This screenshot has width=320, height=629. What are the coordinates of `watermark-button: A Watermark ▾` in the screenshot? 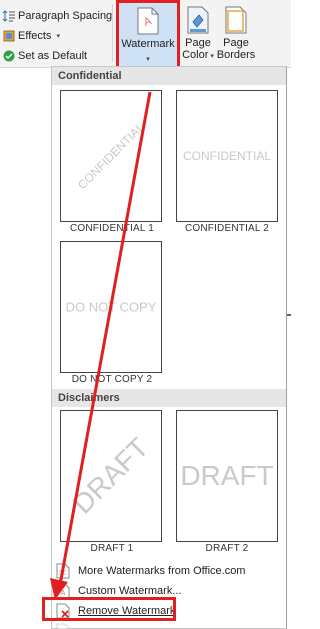 It's located at (148, 35).